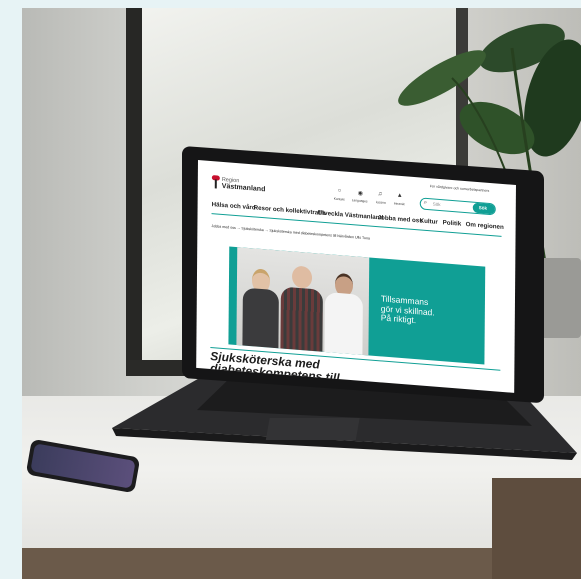  I want to click on nav-utveckla: Utveckla Västmanland, so click(351, 215).